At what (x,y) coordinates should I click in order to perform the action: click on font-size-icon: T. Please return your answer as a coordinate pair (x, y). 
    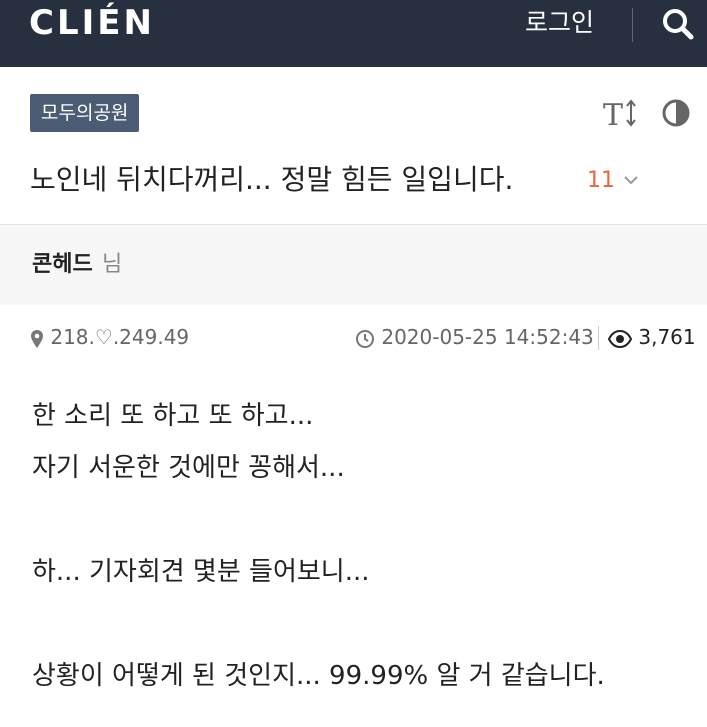
    Looking at the image, I should click on (619, 115).